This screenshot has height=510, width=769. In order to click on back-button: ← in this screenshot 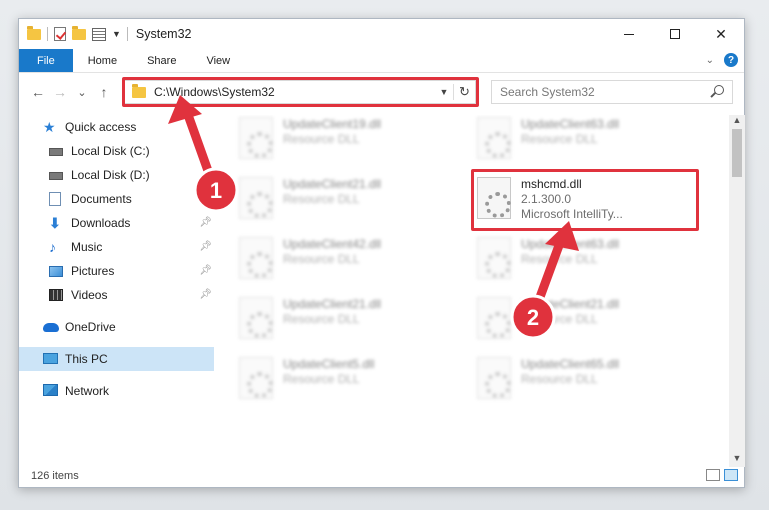, I will do `click(38, 92)`.